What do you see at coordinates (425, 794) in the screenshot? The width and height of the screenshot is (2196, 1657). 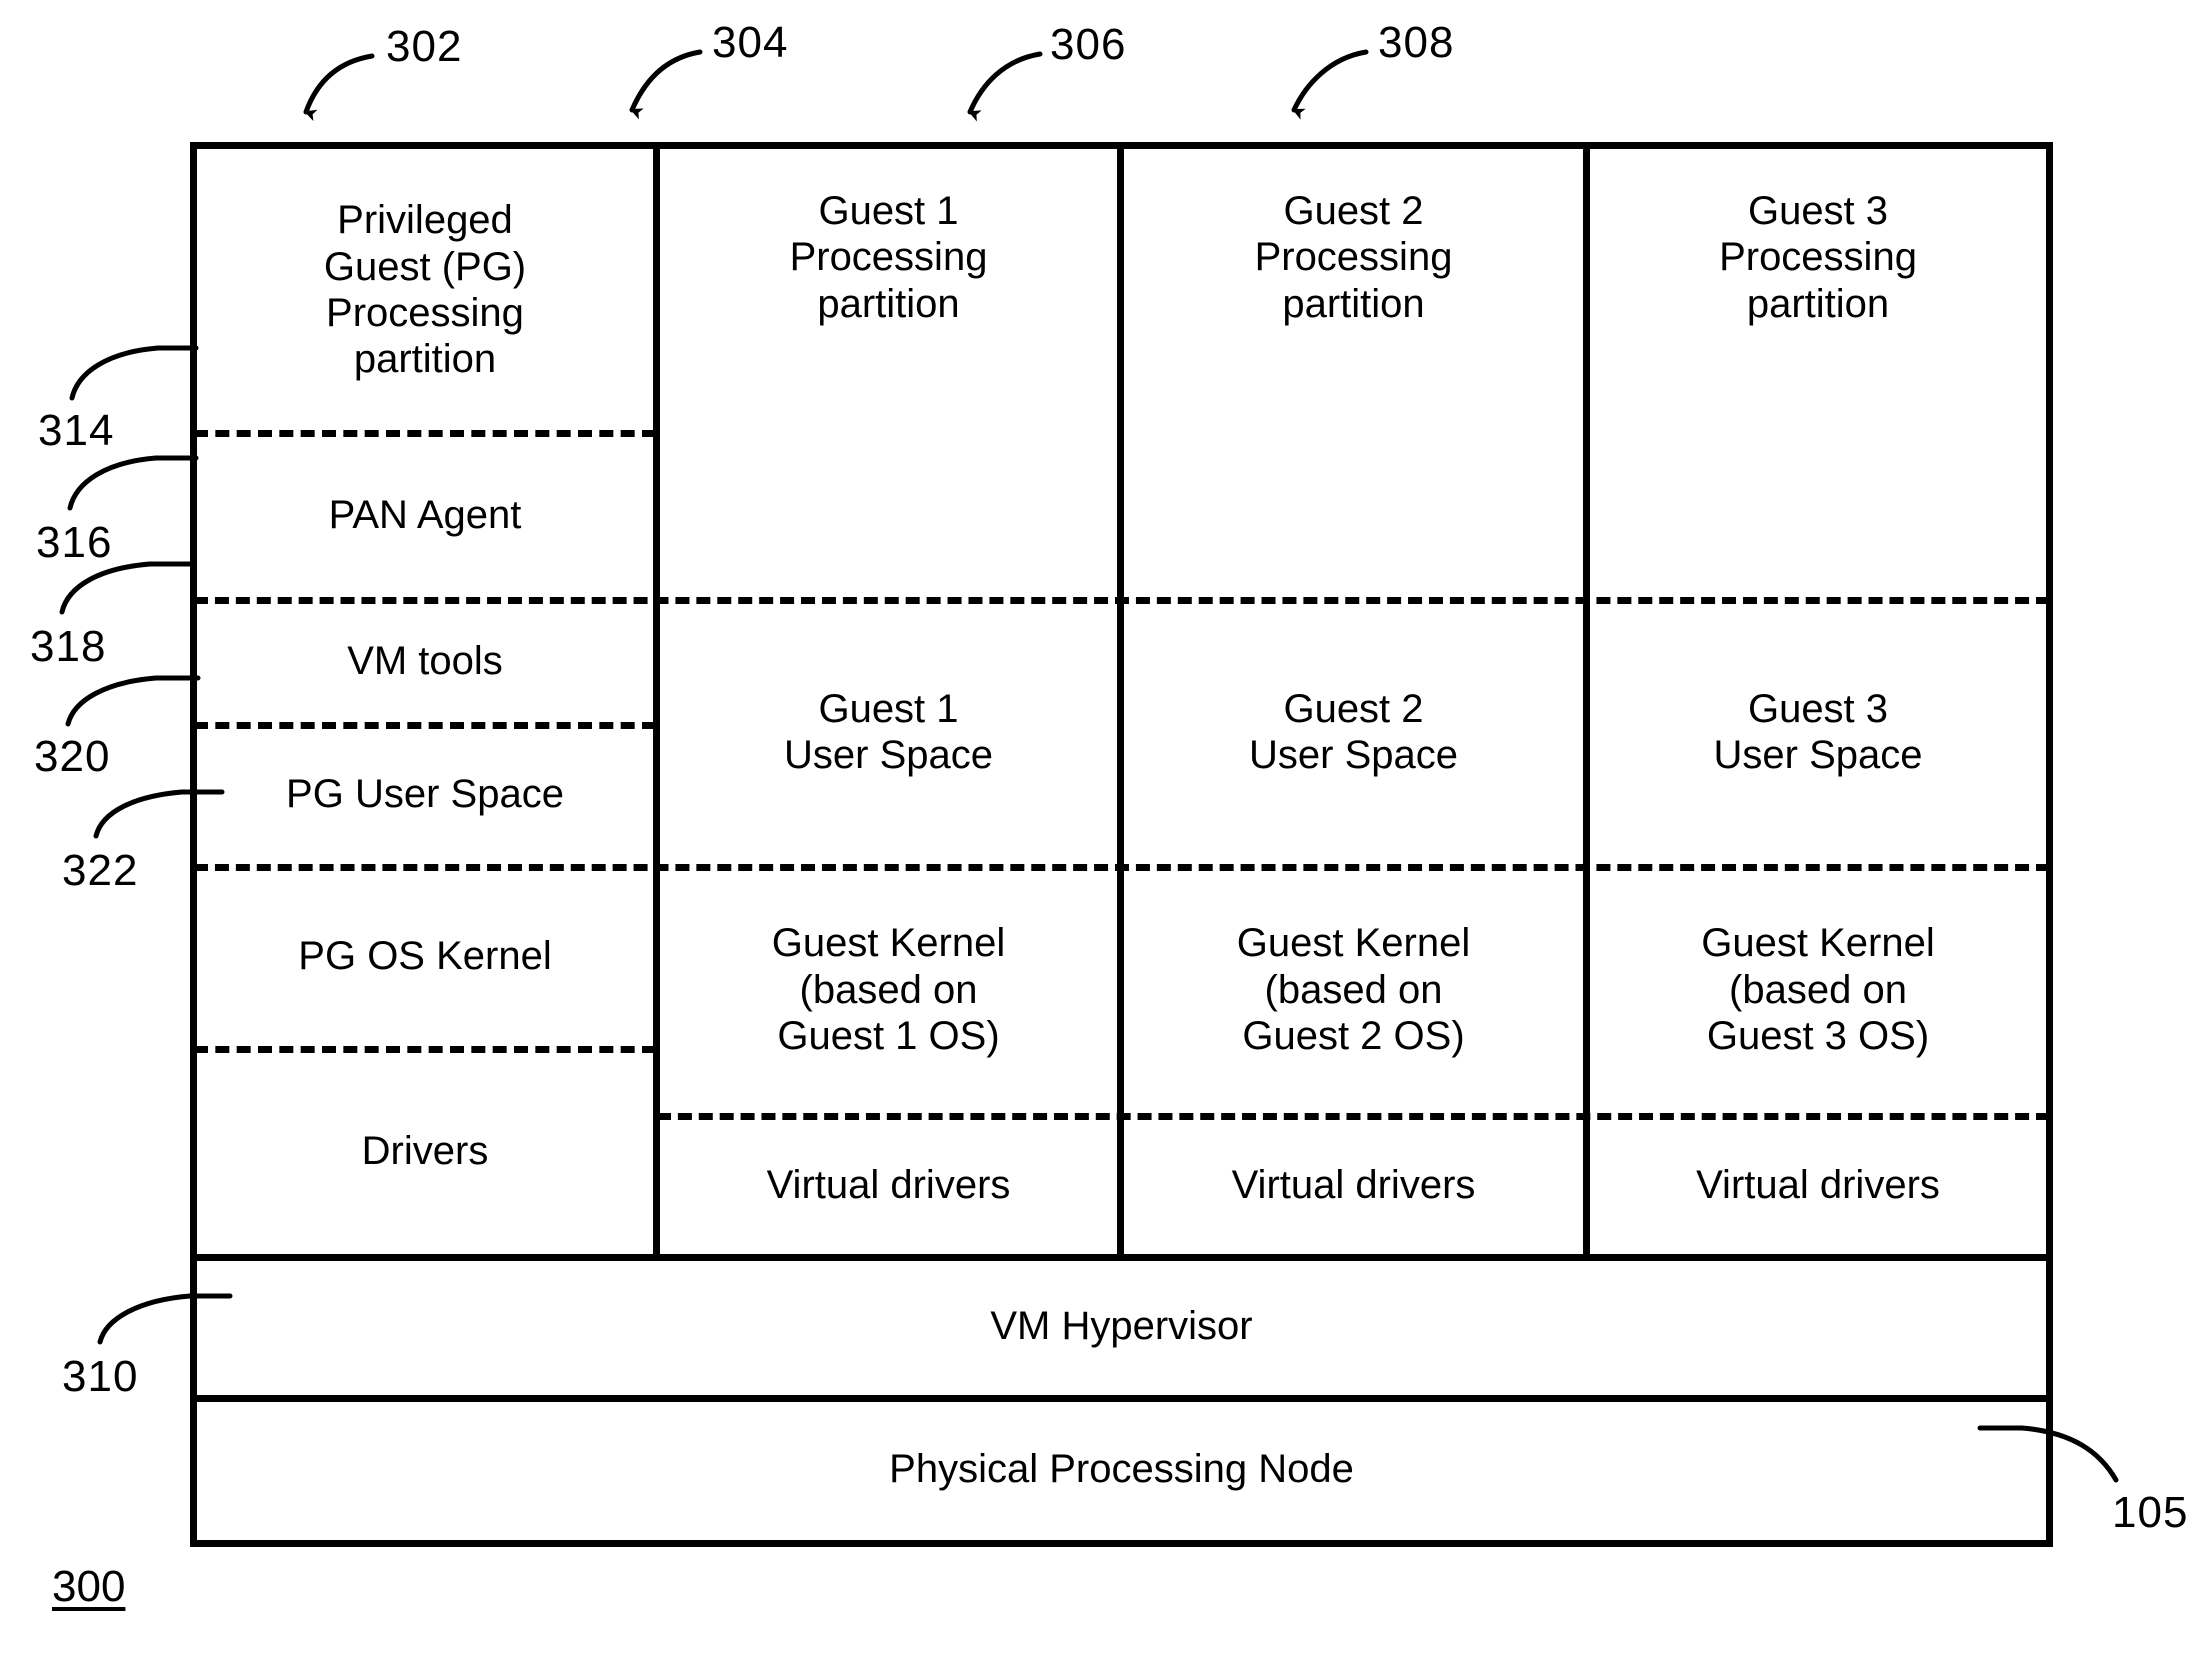 I see `pg-user-space-cell: PG User Space` at bounding box center [425, 794].